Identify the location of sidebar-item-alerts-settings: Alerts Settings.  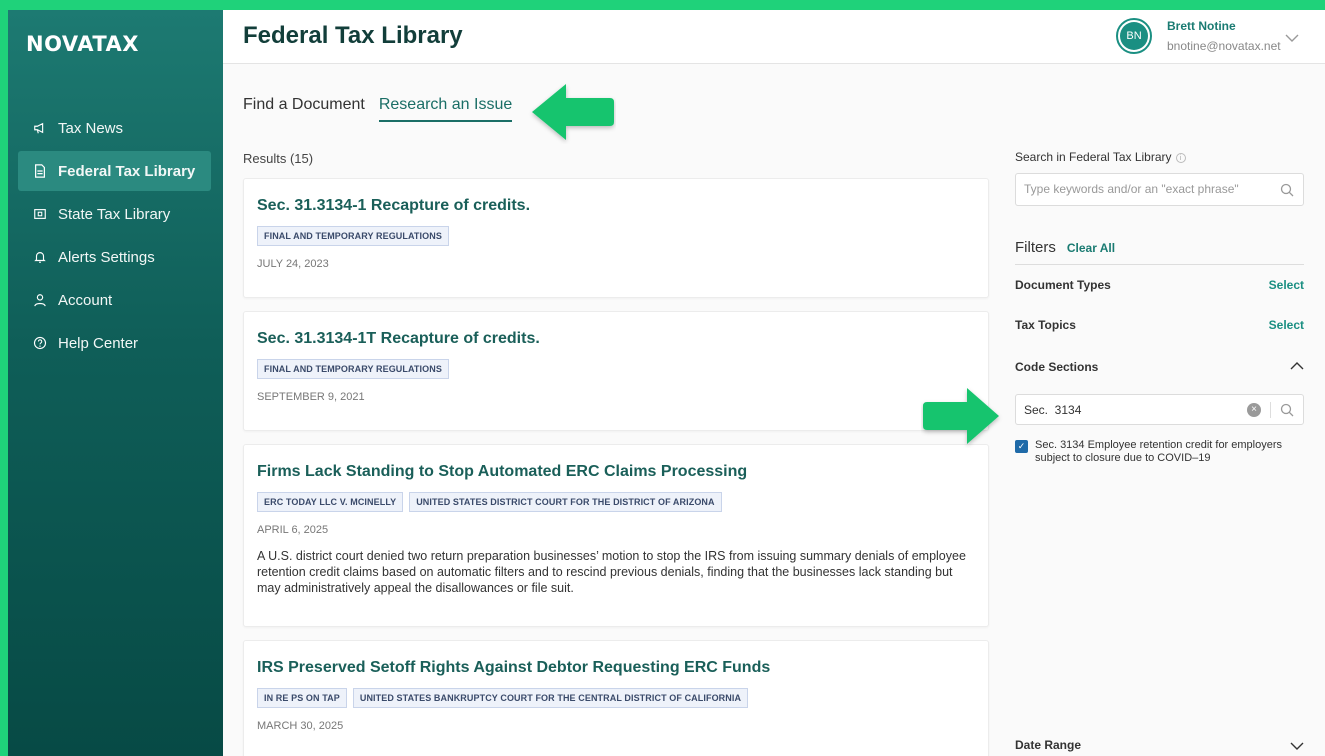
(114, 257).